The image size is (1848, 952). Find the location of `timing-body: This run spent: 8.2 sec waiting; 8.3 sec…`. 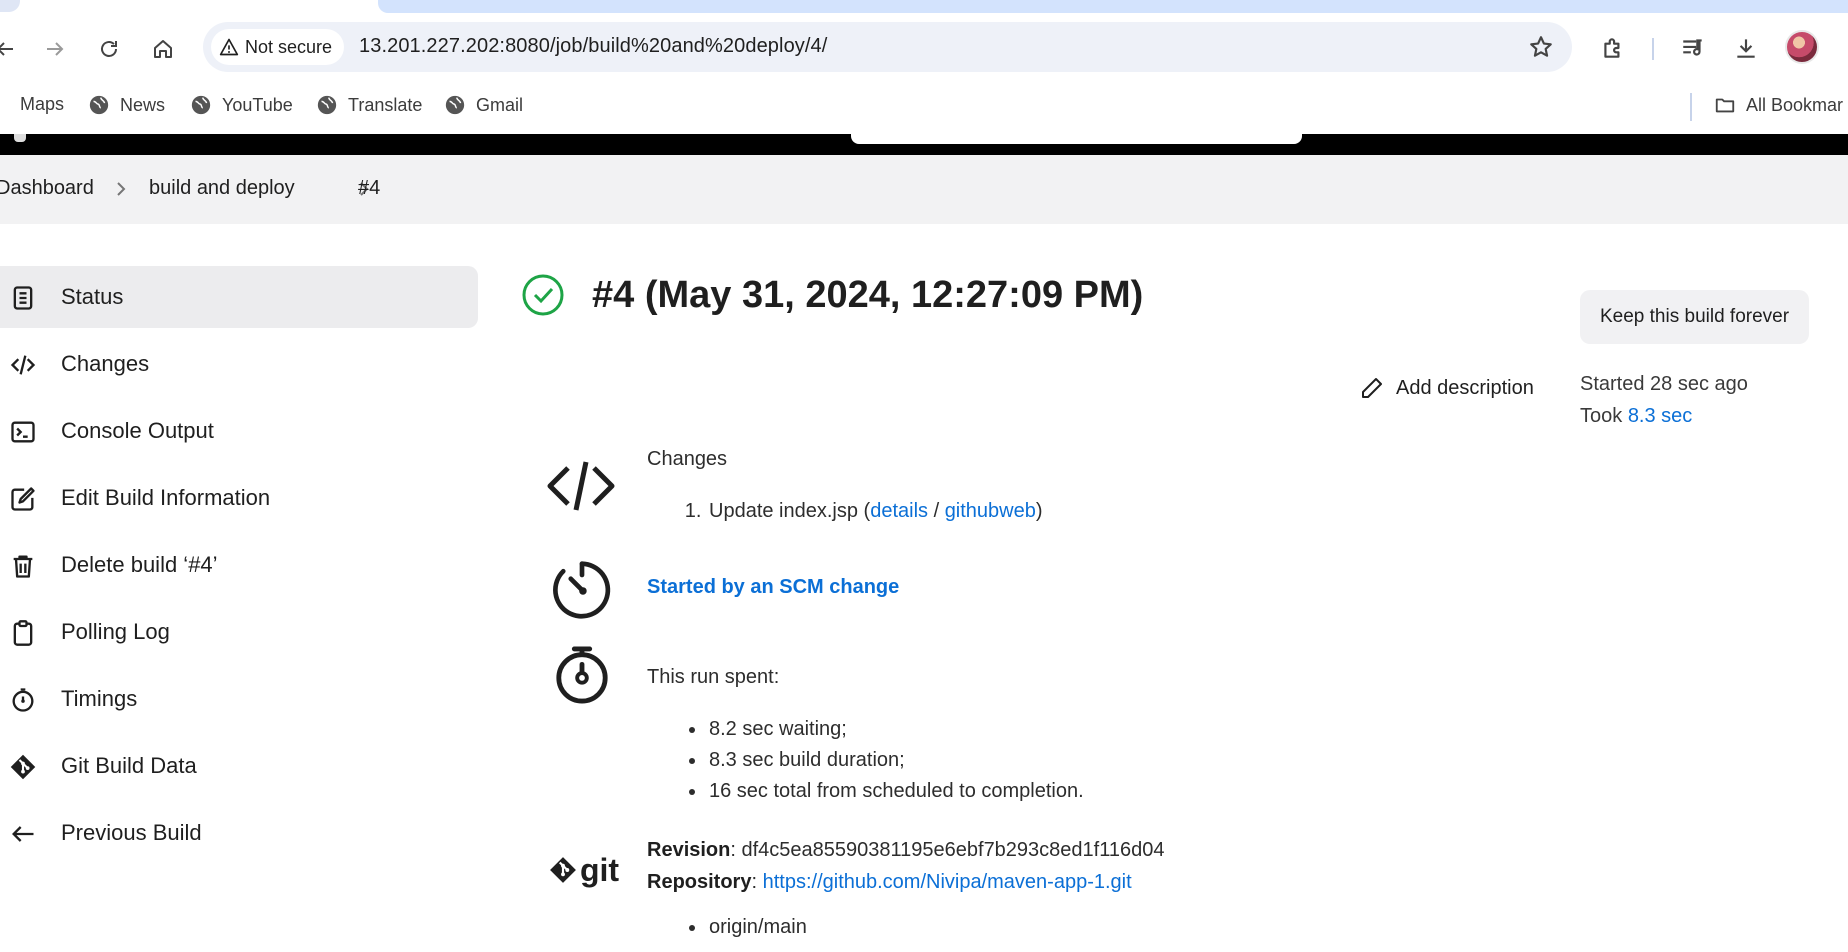

timing-body: This run spent: 8.2 sec waiting; 8.3 sec… is located at coordinates (997, 734).